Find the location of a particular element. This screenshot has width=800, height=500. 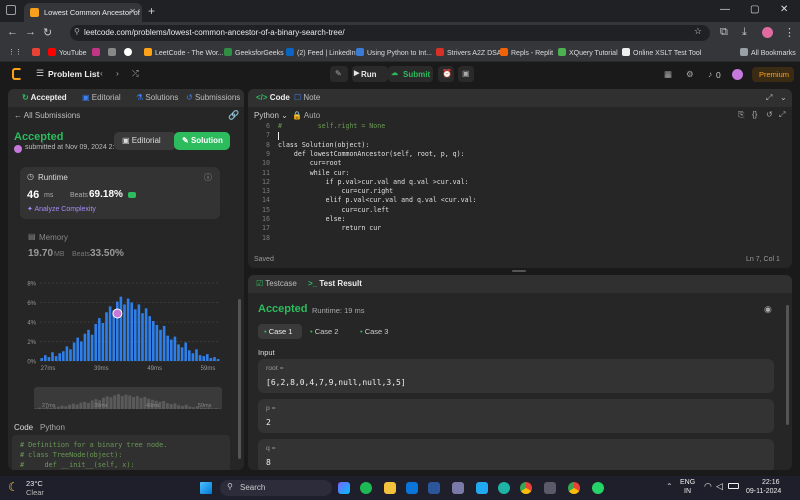

github-icon is located at coordinates (129, 52).